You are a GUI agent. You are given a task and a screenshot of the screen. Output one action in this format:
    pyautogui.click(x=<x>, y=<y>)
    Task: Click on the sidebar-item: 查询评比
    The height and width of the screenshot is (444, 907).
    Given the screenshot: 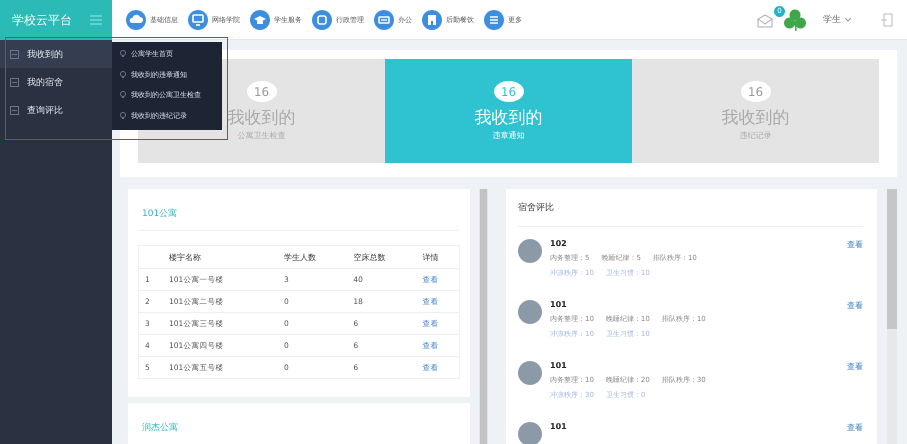 What is the action you would take?
    pyautogui.click(x=56, y=110)
    